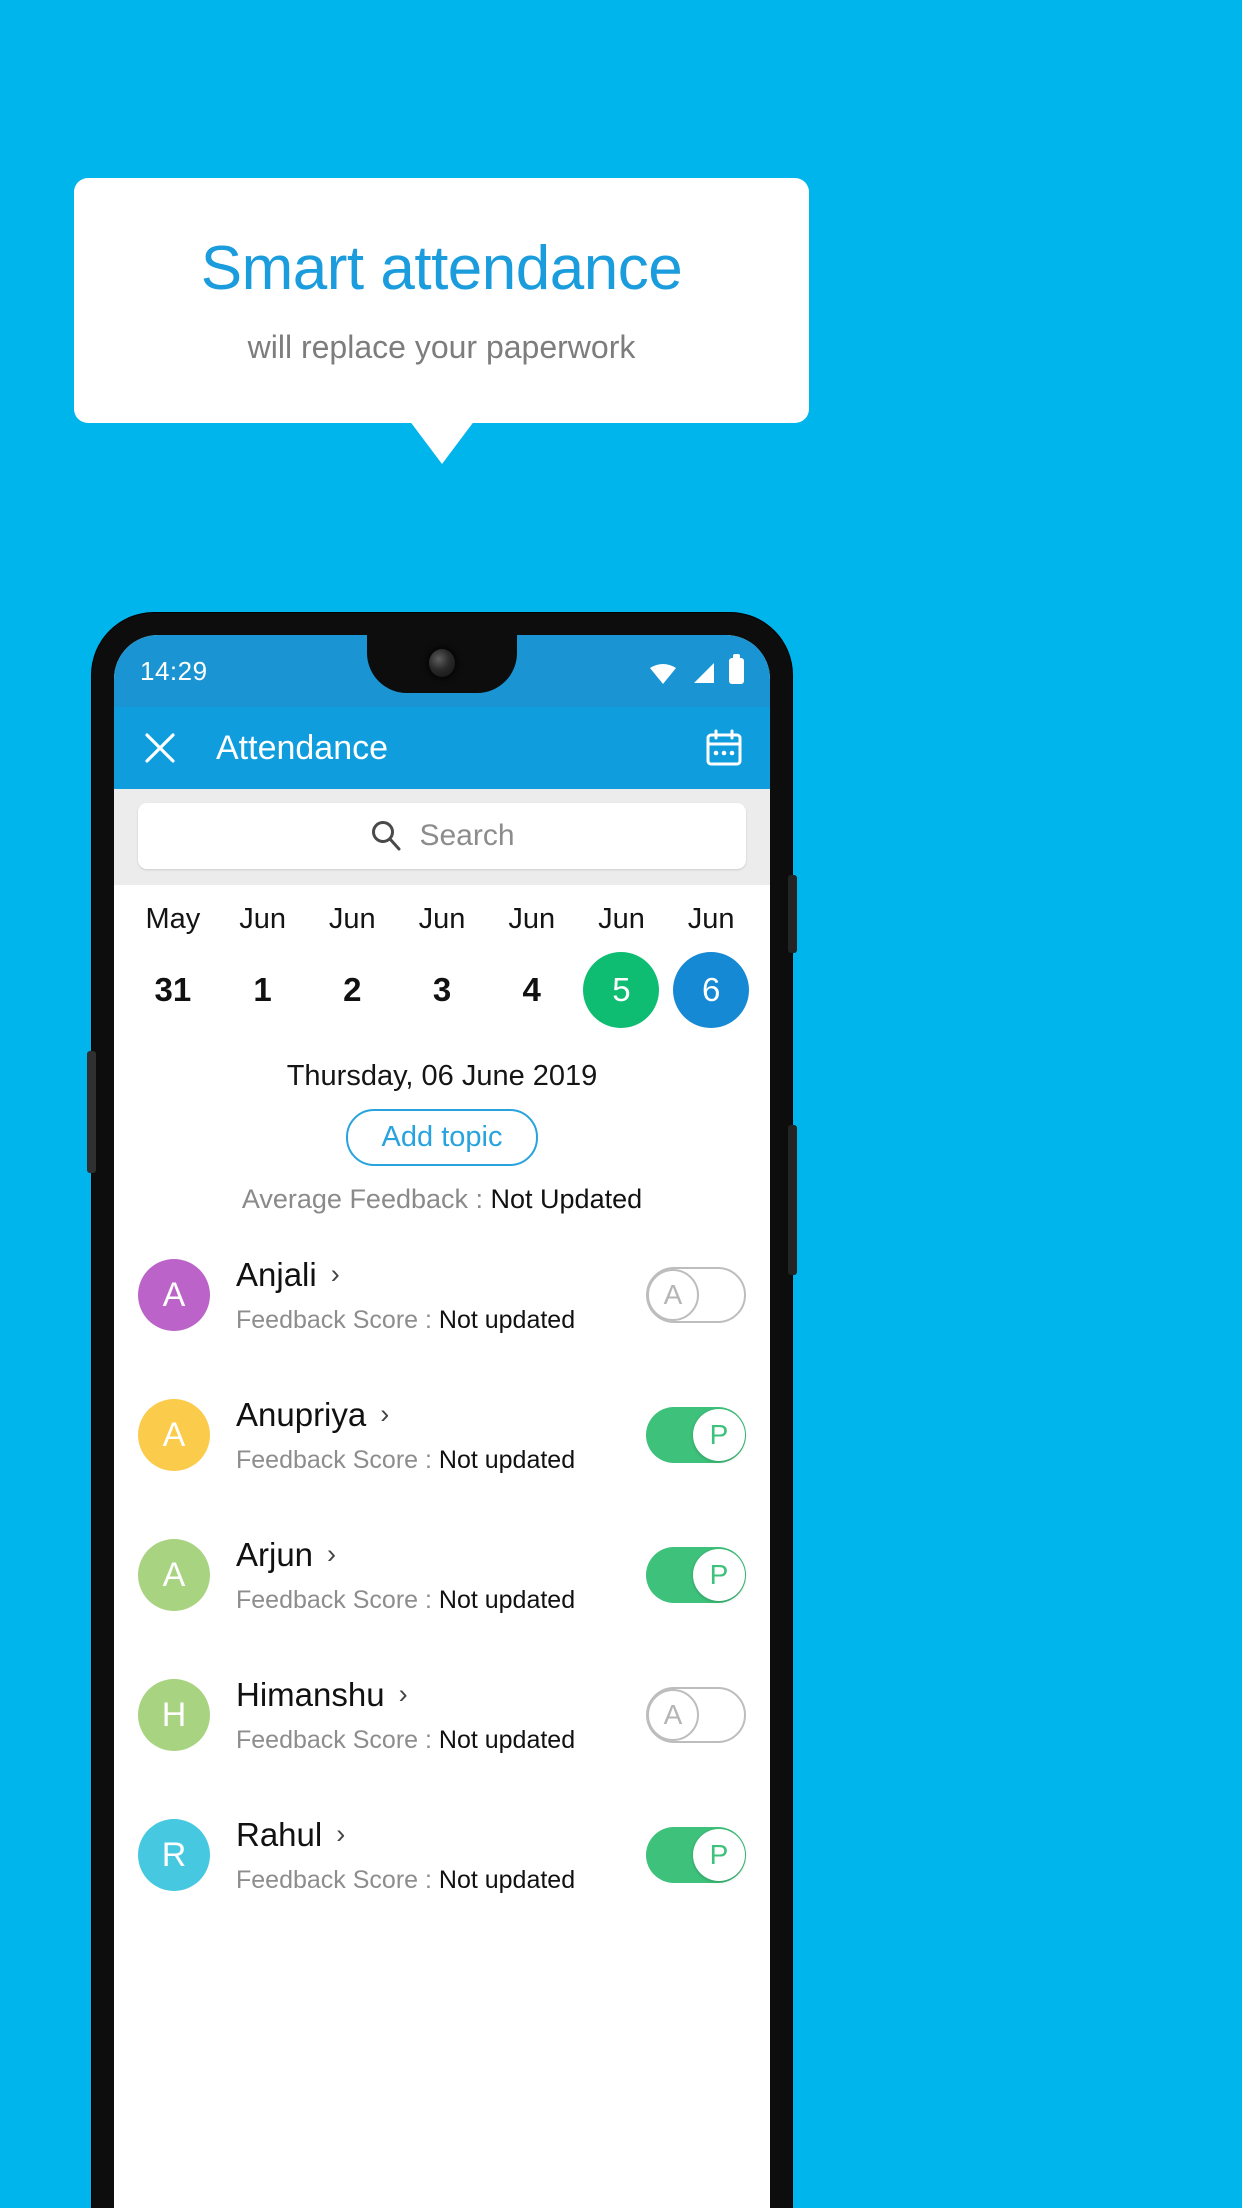  Describe the element at coordinates (160, 748) in the screenshot. I see `close-icon` at that location.